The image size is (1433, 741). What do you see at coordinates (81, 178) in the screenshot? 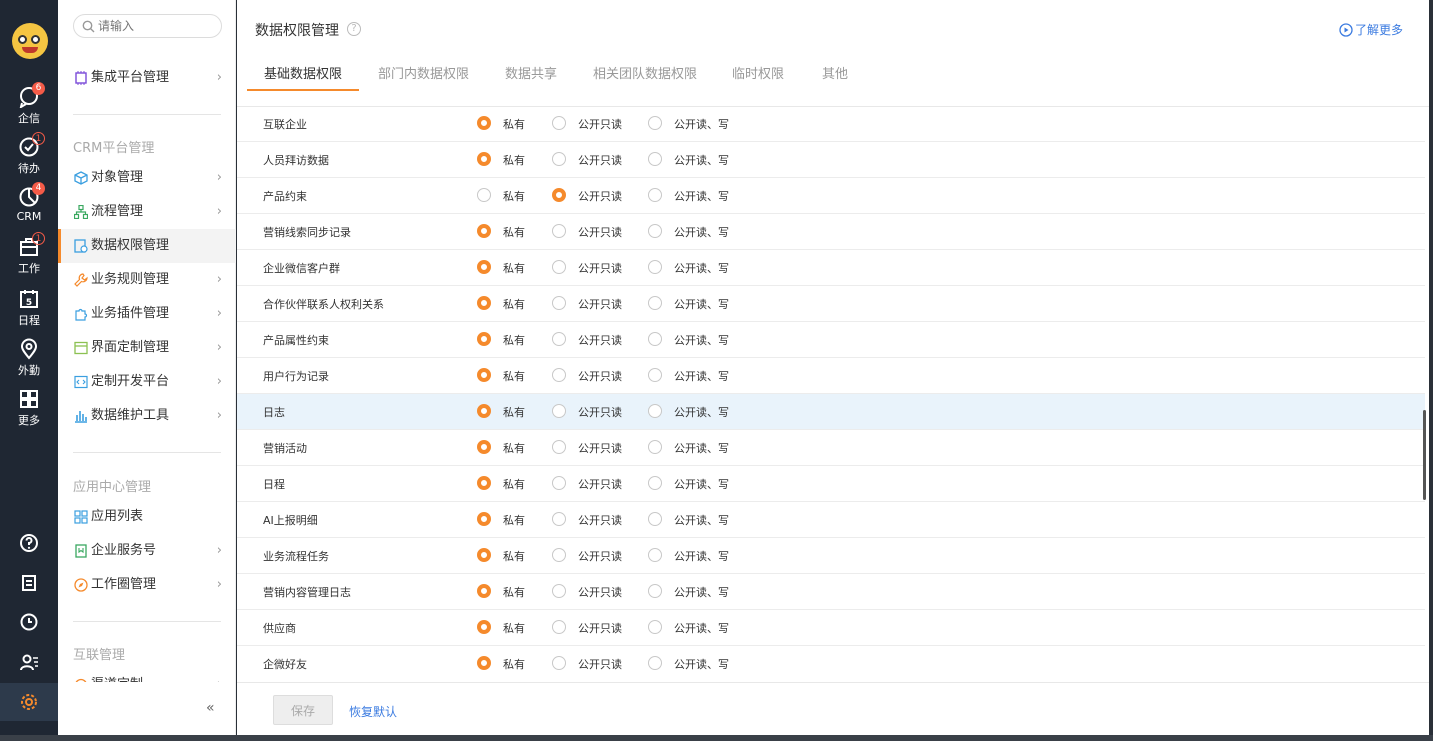
I see `cube-icon` at bounding box center [81, 178].